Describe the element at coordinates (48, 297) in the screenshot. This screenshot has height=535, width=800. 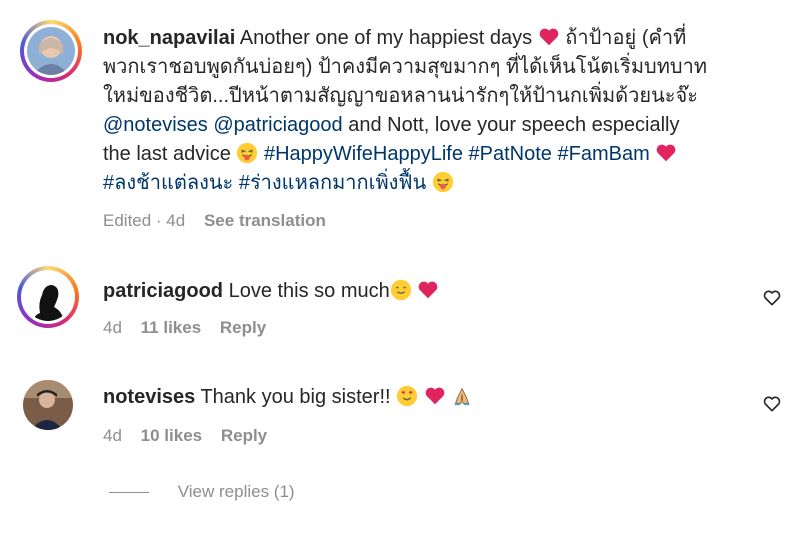
I see `commenter-avatar-patriciagood` at that location.